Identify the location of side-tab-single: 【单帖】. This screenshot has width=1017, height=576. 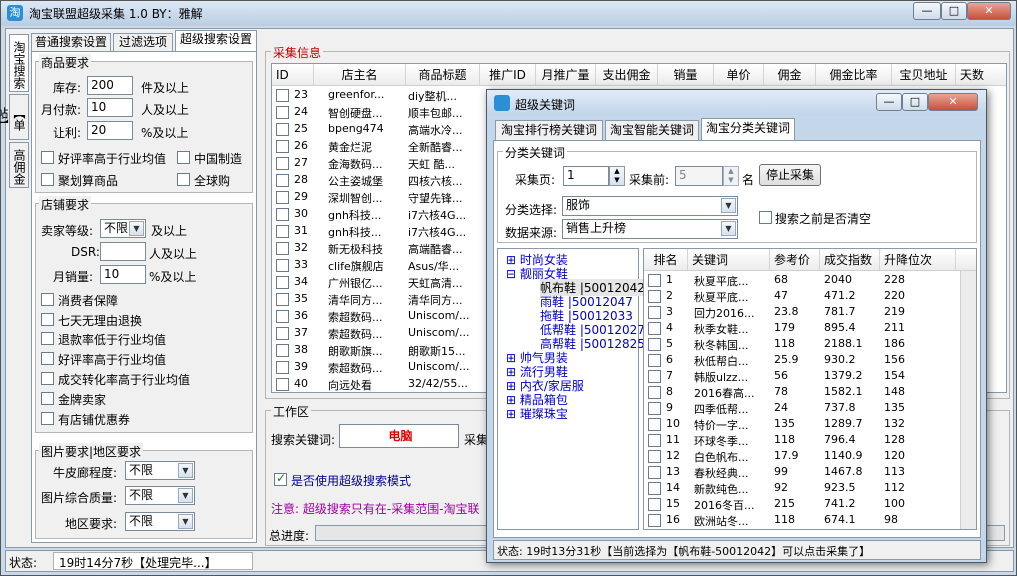
(14, 117).